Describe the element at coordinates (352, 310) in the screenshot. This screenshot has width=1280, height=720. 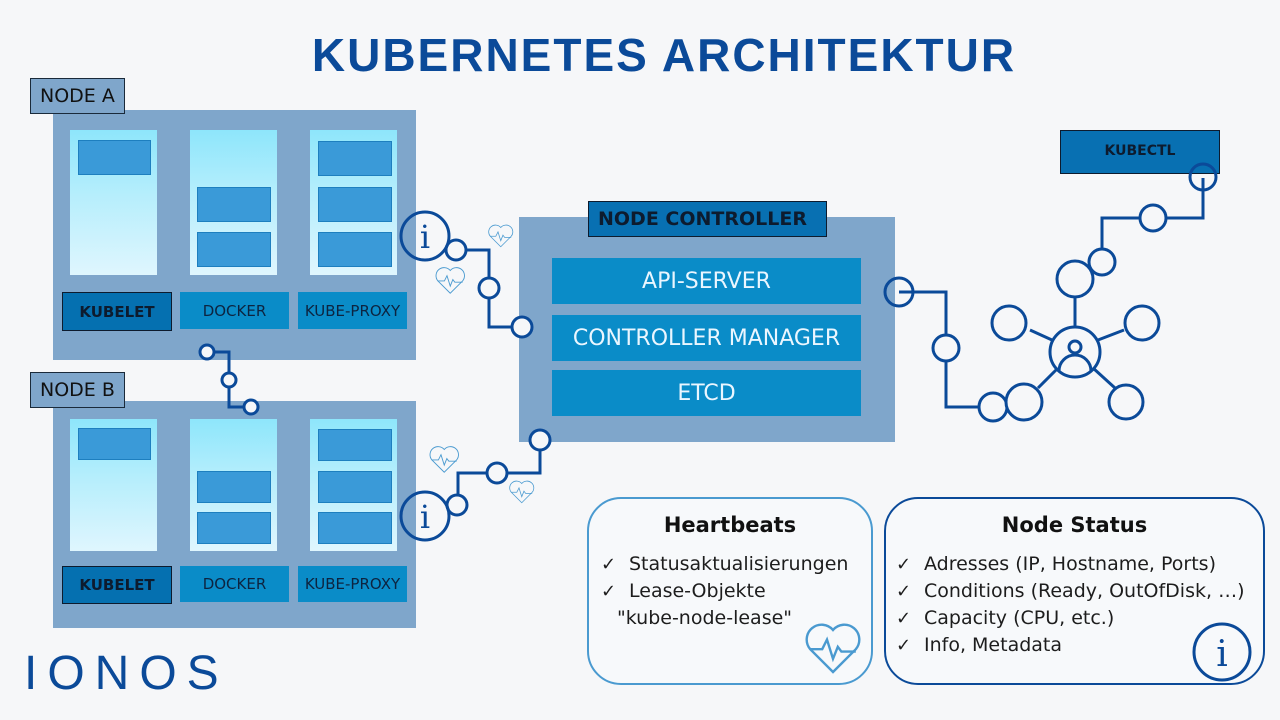
I see `node-a-kube-proxy: KUBE-PROXY` at that location.